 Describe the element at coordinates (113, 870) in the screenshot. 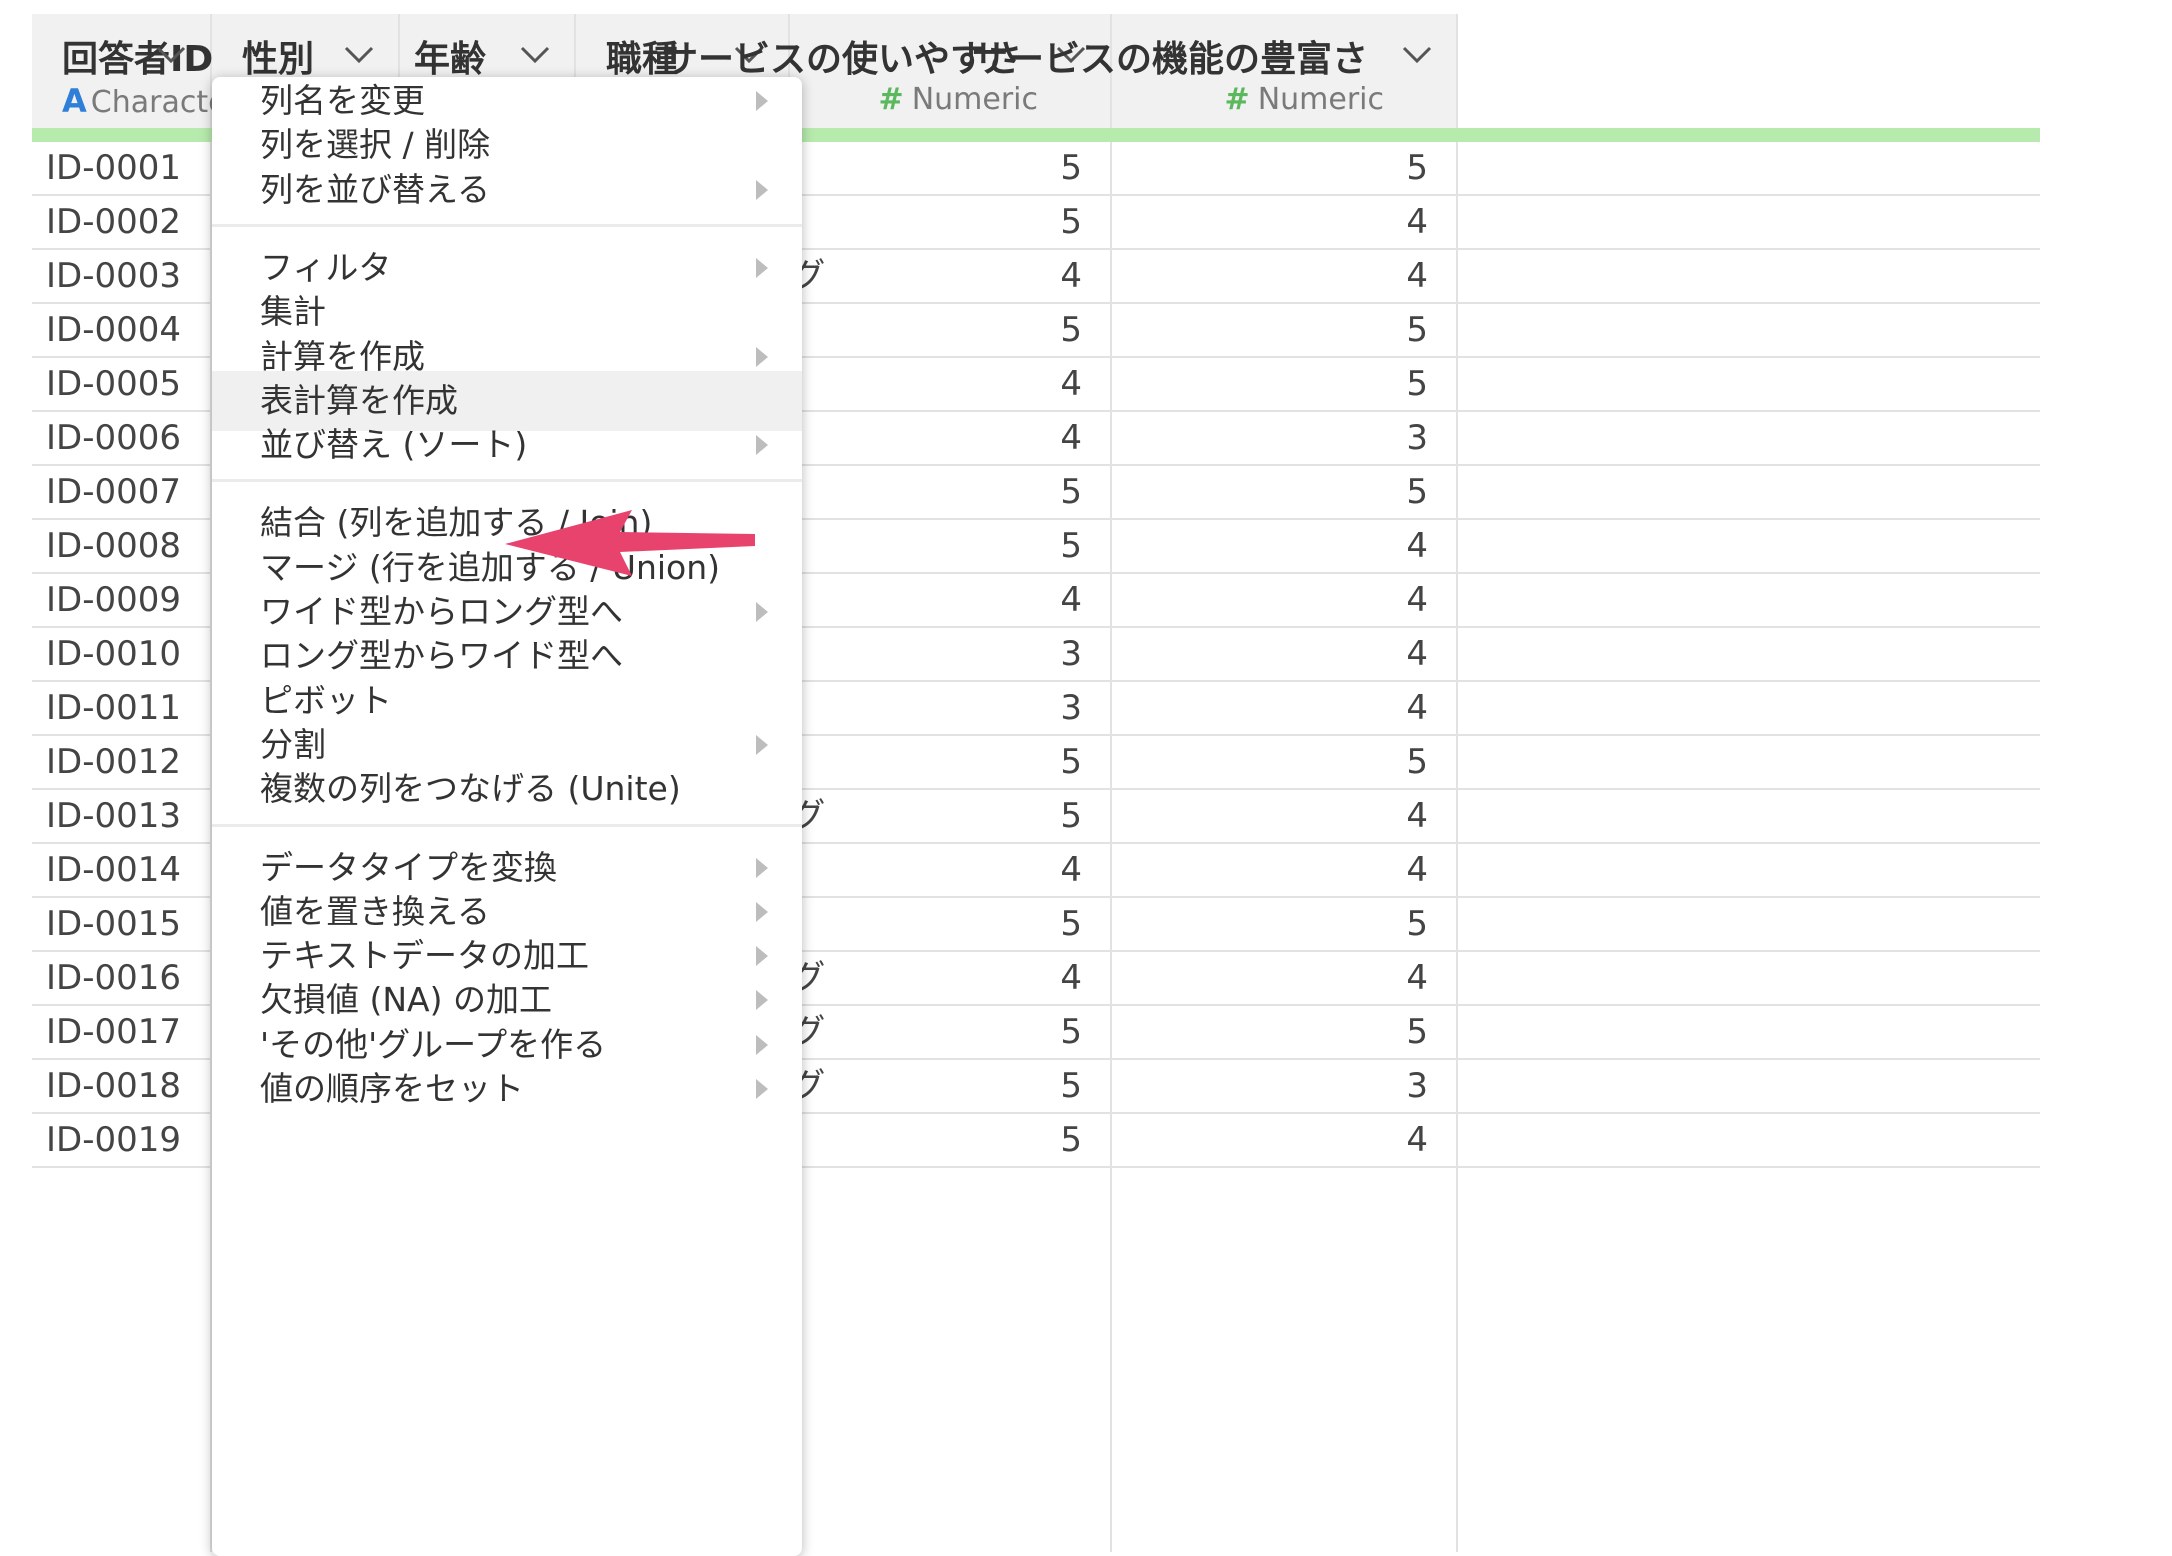

I see `cell-respondent-id: ID-0014` at that location.